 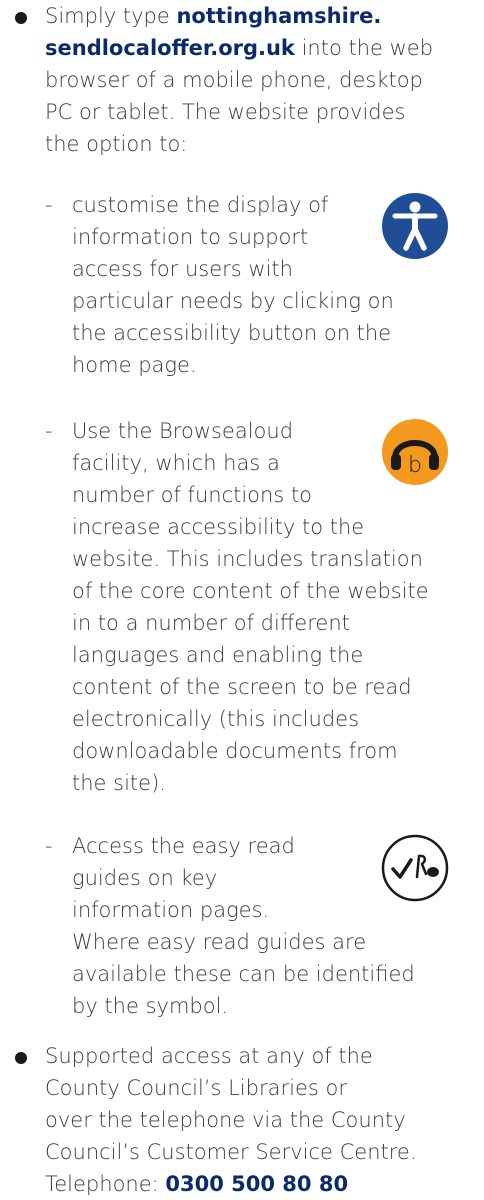 I want to click on telephone-label: Telephone:, so click(x=105, y=1184).